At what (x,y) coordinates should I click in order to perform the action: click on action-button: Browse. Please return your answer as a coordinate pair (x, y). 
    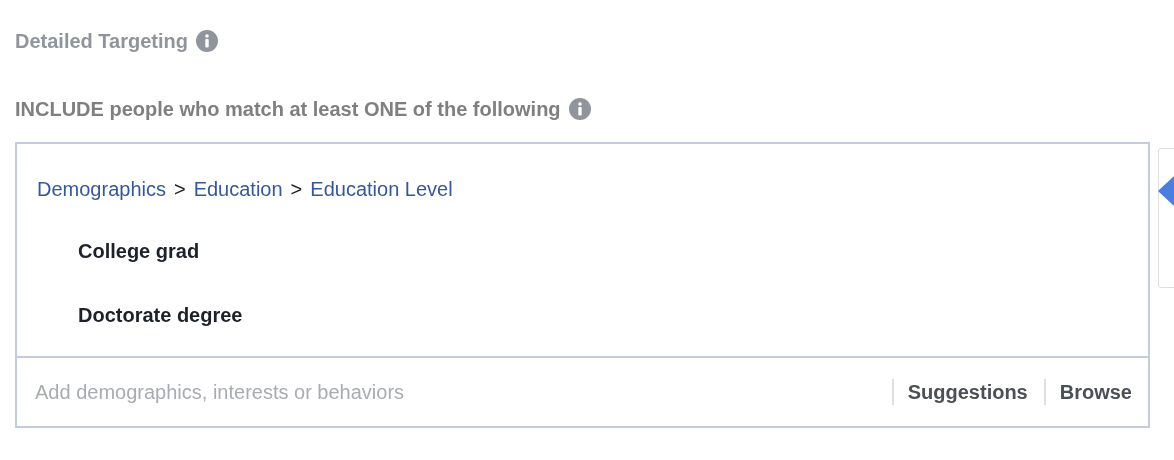
    Looking at the image, I should click on (1087, 392).